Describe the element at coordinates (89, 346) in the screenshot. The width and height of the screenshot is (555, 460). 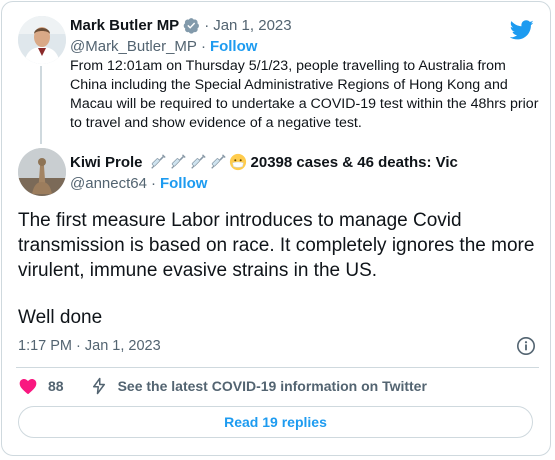
I see `tweet-timestamp: 1:17 PM · Jan 1, 2023` at that location.